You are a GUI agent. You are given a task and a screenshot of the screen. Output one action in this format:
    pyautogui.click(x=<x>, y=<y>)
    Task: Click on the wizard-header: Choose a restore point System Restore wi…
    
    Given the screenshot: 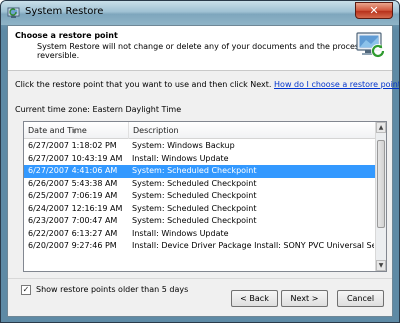 What is the action you would take?
    pyautogui.click(x=200, y=48)
    